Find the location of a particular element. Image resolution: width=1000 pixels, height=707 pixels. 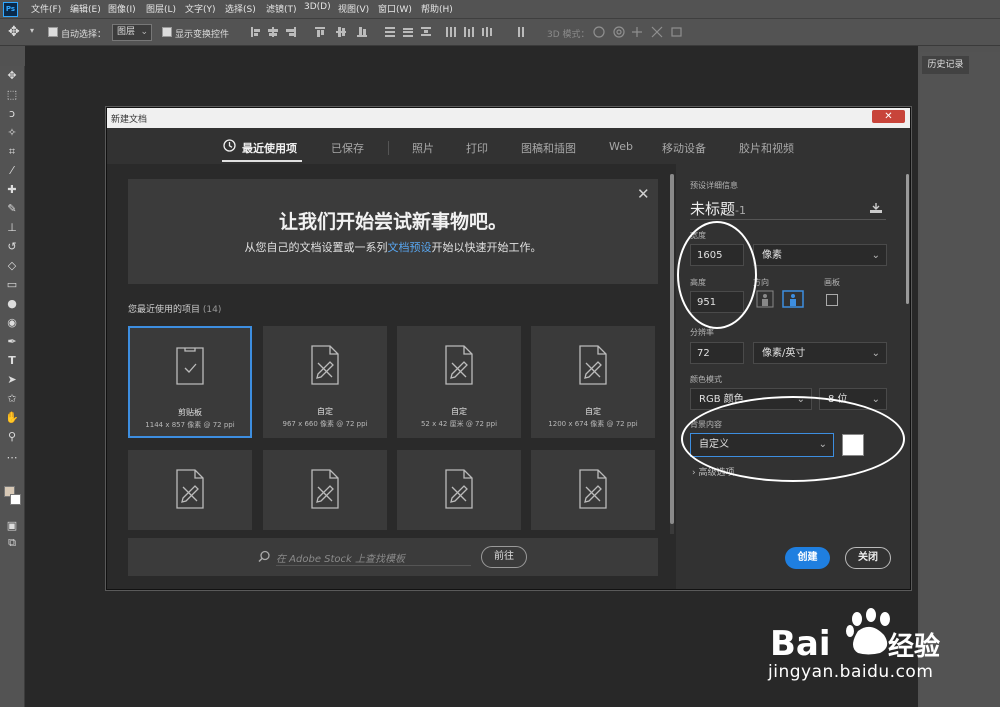

show-transform-label: 显示变换控件 is located at coordinates (202, 35).